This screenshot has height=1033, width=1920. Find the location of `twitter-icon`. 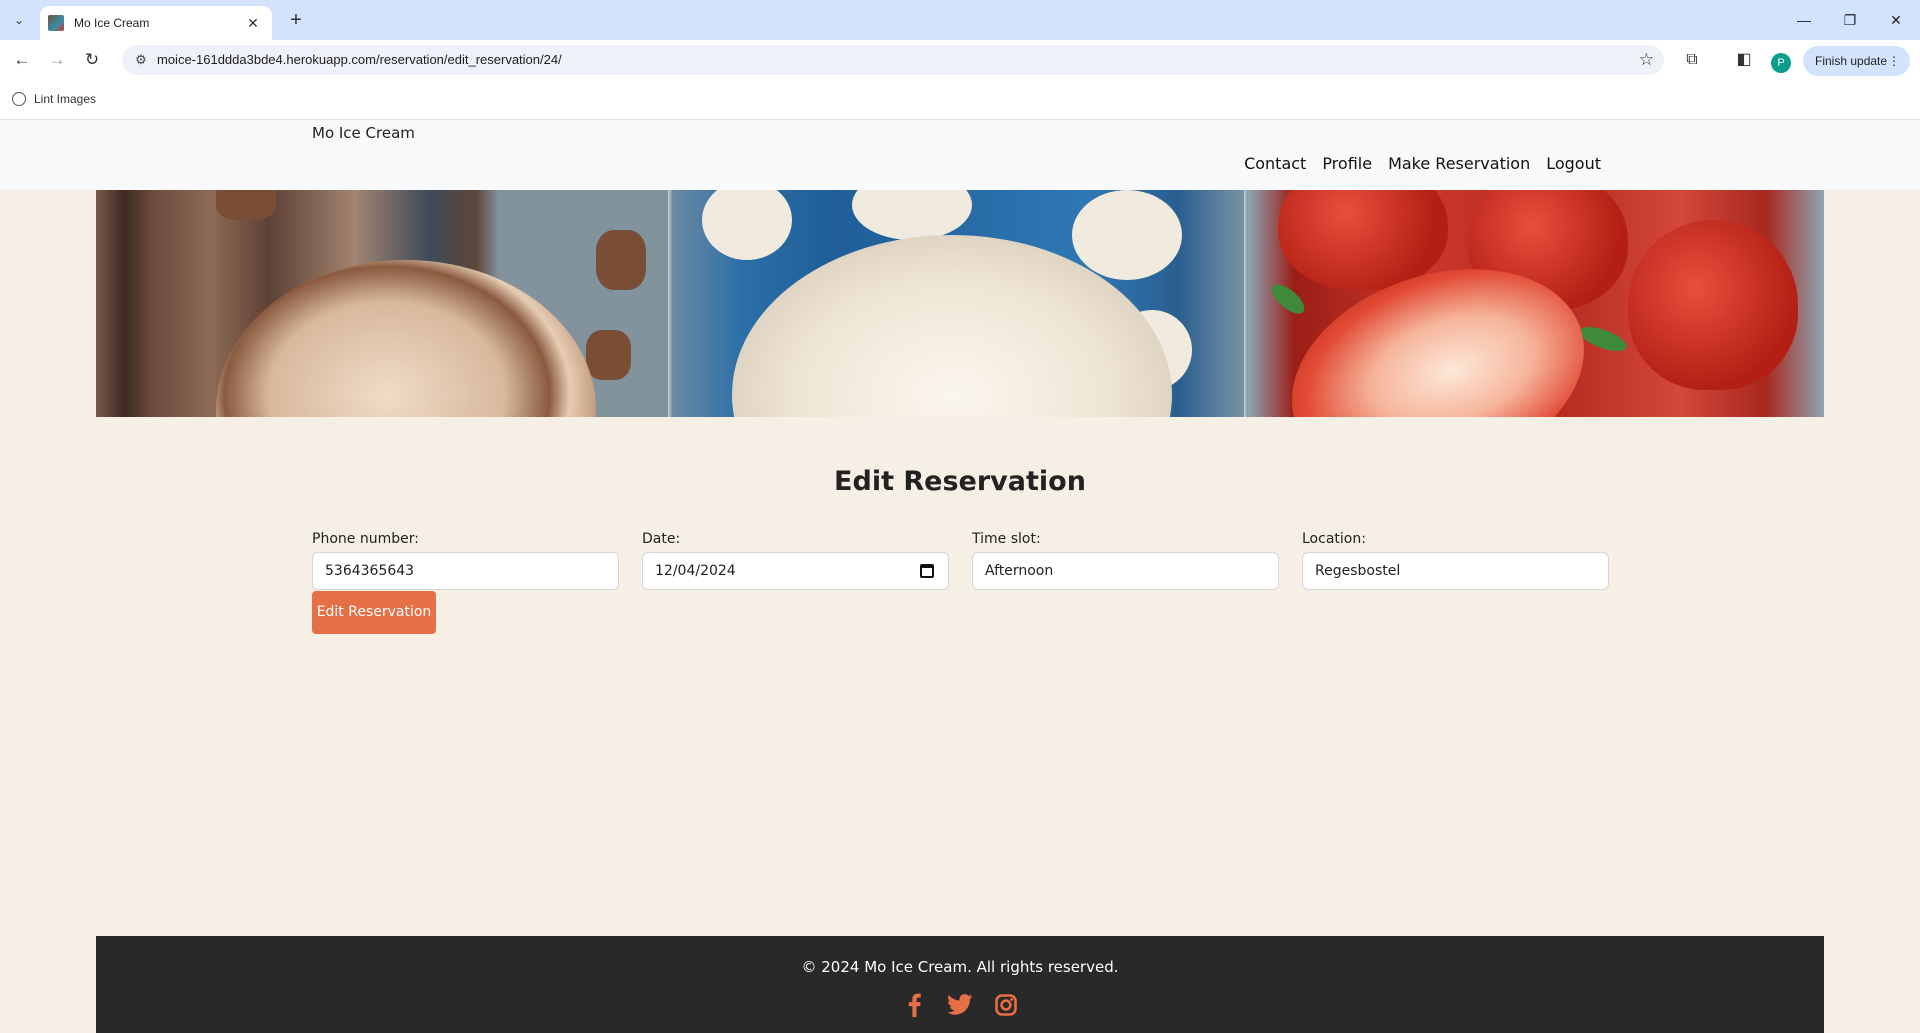

twitter-icon is located at coordinates (960, 1005).